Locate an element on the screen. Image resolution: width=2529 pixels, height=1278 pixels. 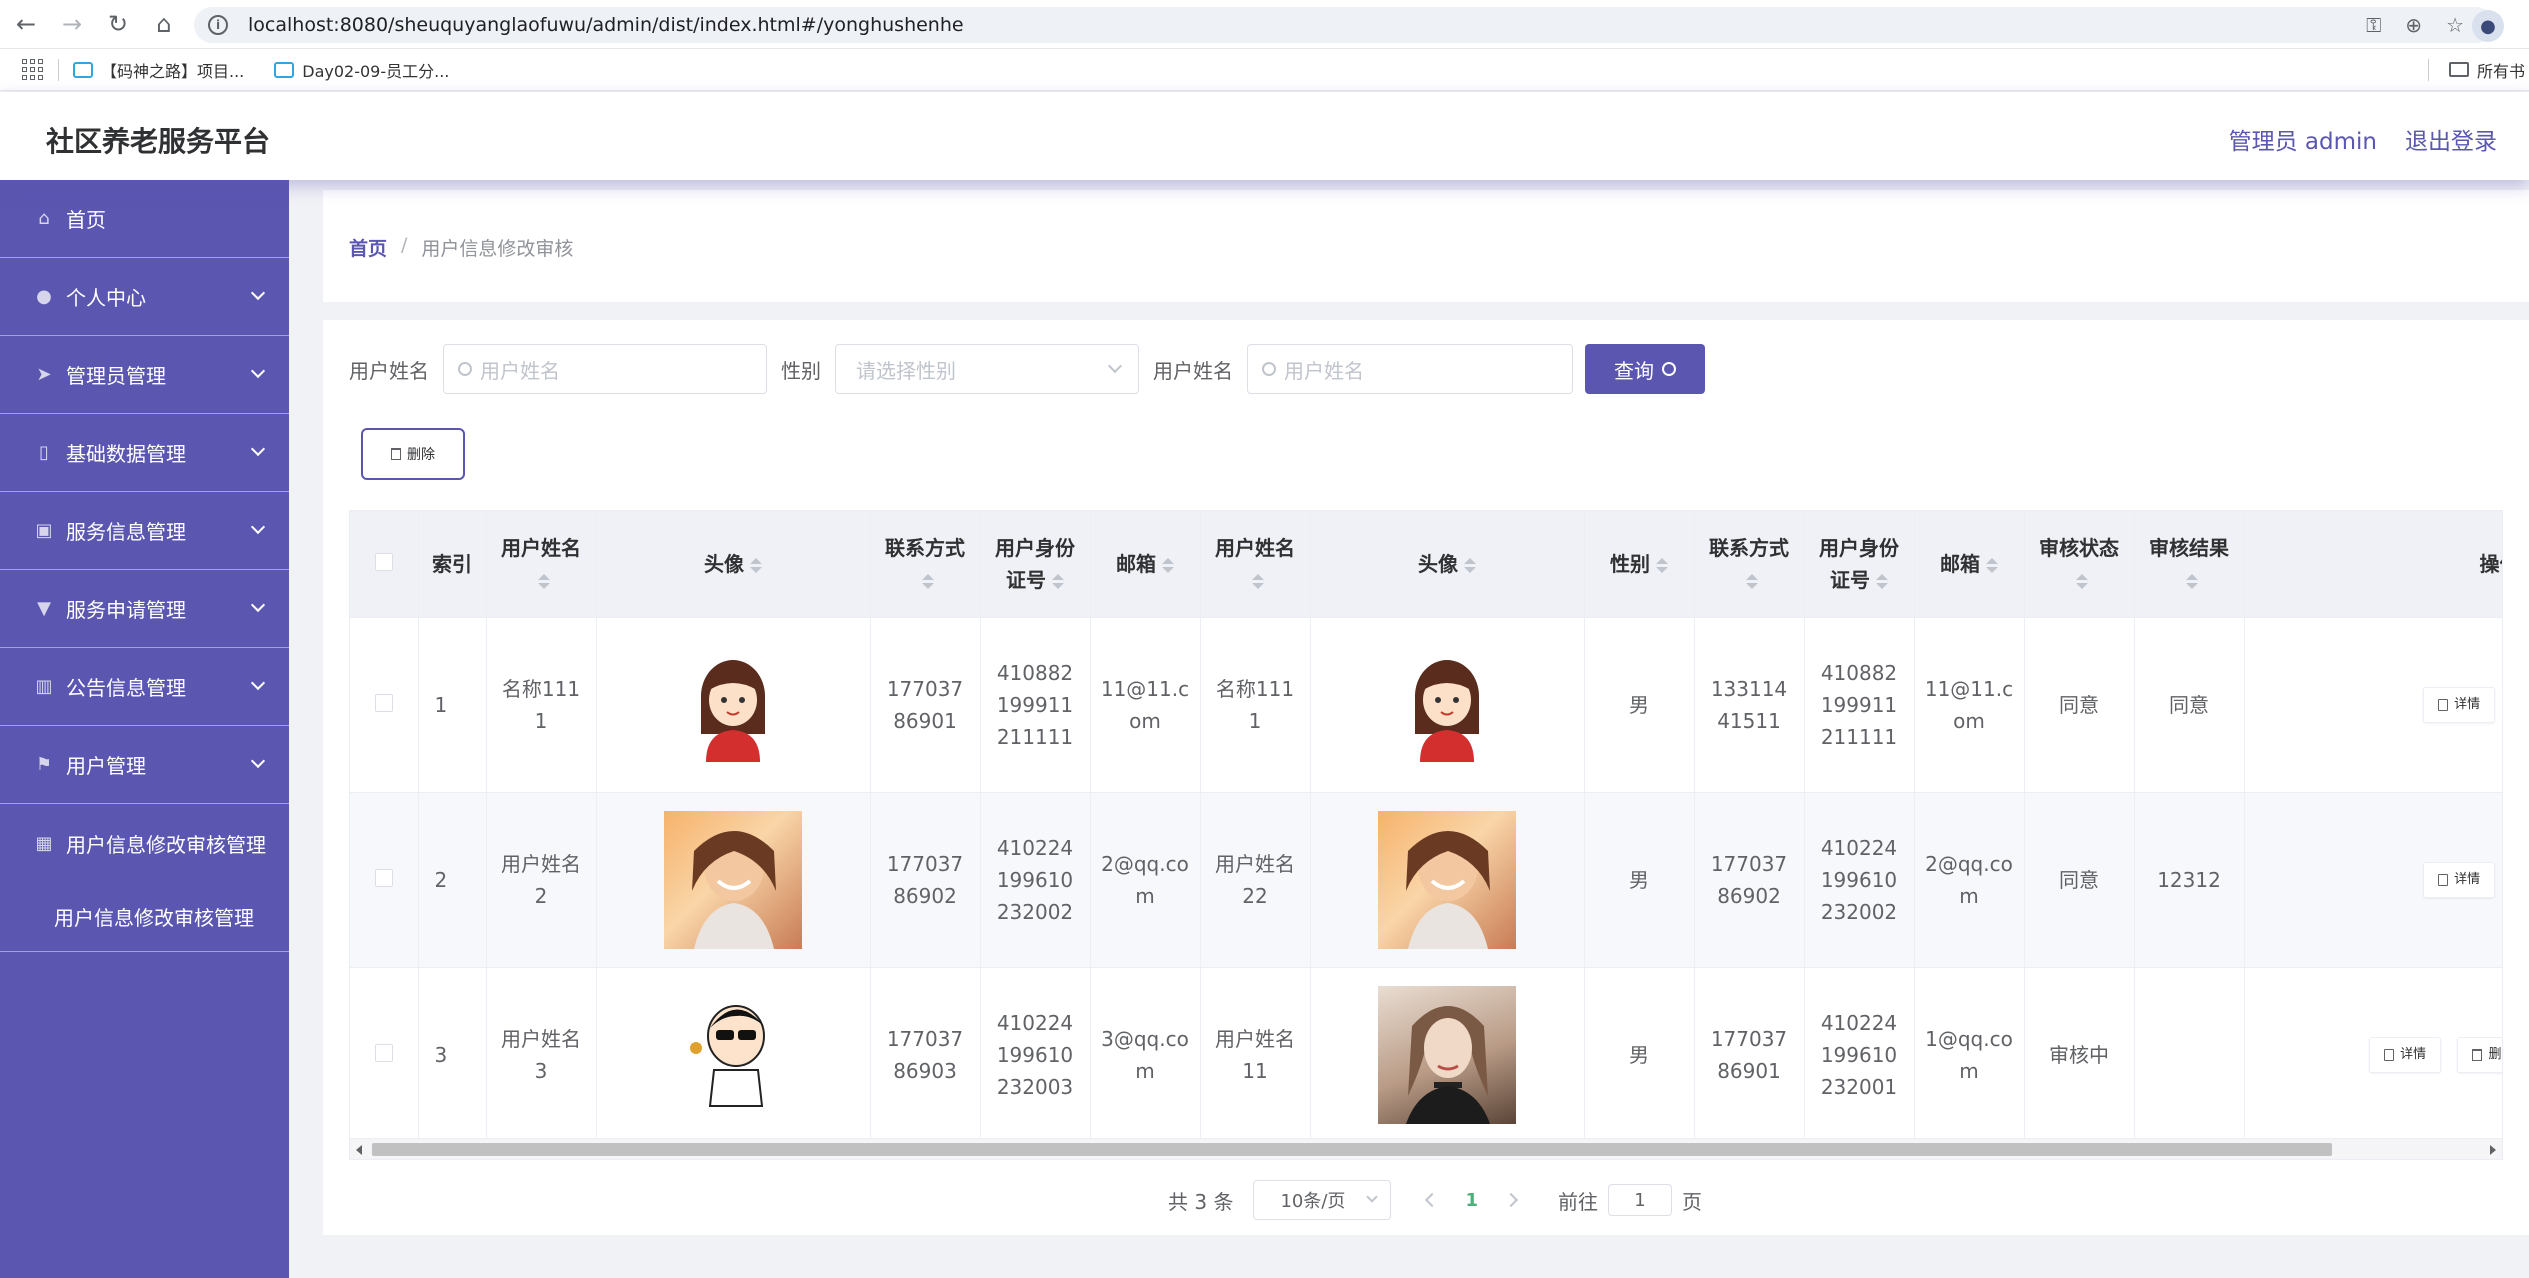
column-header-email: 邮箱 is located at coordinates (1145, 564).